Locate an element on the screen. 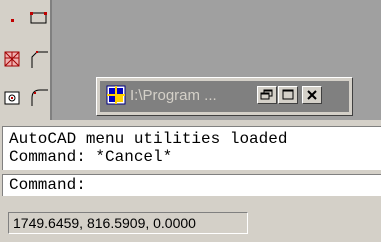  close-icon is located at coordinates (312, 95).